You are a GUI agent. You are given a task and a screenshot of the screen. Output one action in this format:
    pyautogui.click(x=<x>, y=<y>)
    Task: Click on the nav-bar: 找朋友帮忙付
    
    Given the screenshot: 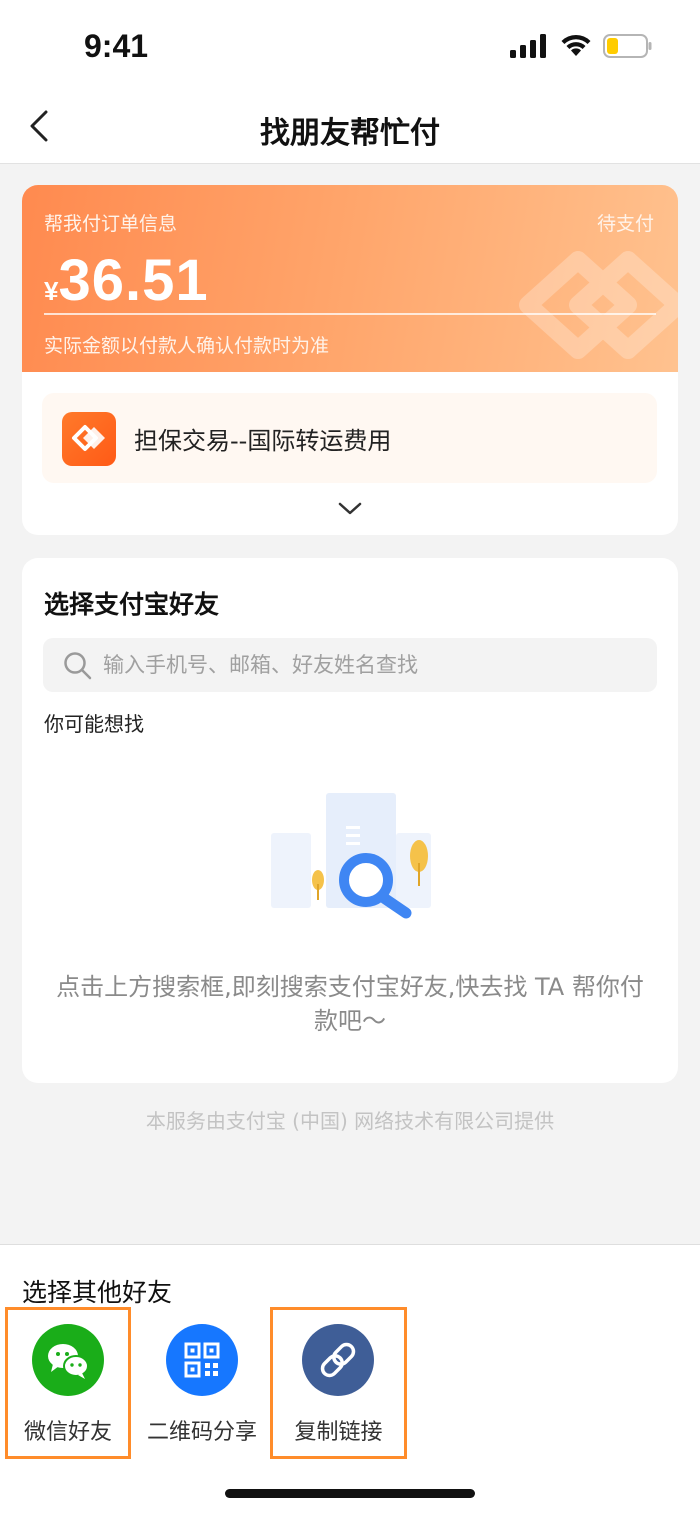 What is the action you would take?
    pyautogui.click(x=350, y=128)
    